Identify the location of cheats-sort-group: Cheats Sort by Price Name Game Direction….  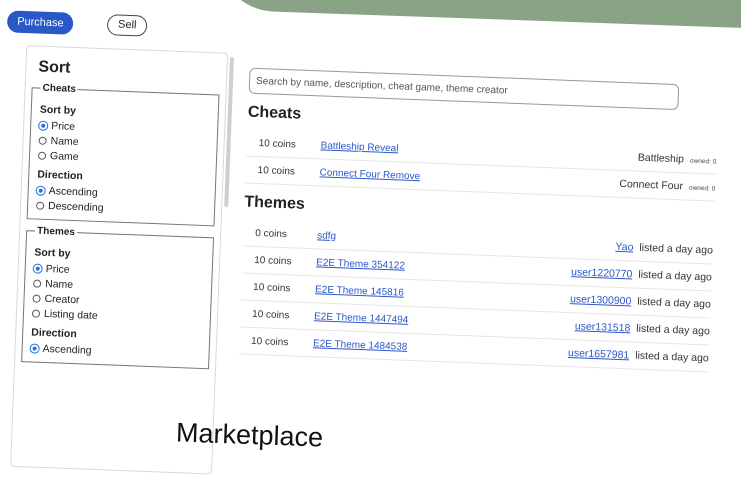
(123, 154).